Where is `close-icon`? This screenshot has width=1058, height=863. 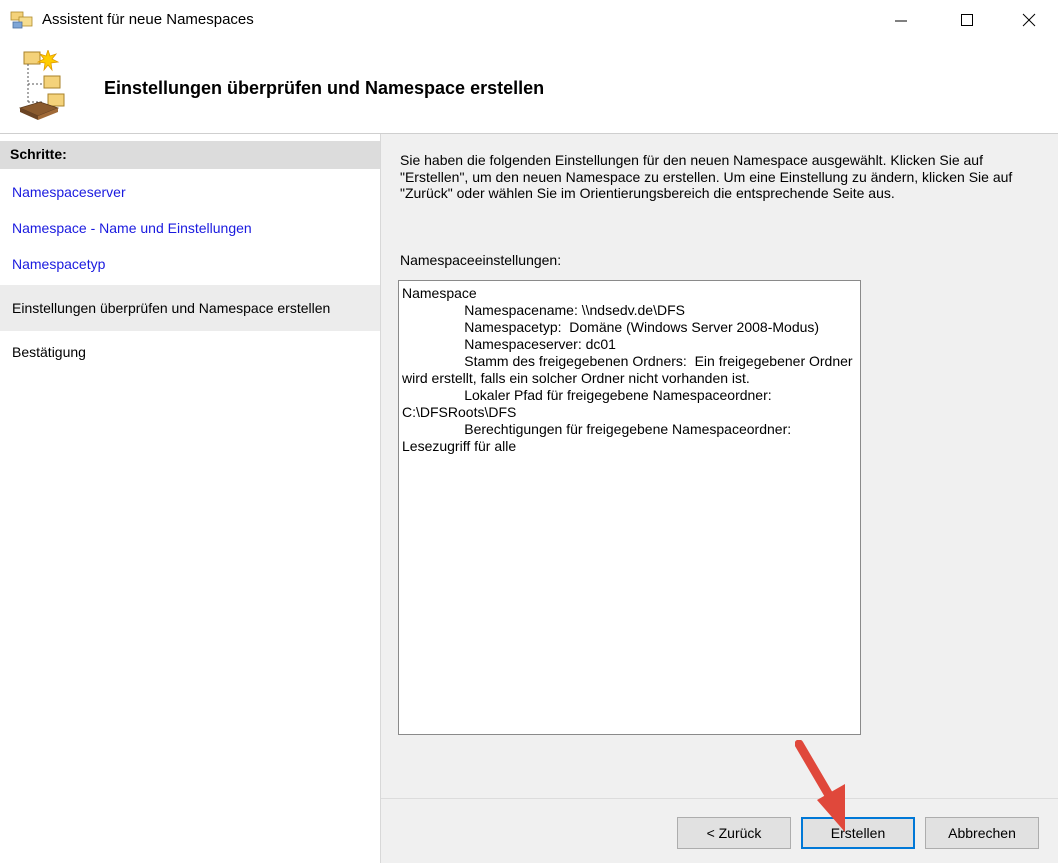 close-icon is located at coordinates (1029, 20).